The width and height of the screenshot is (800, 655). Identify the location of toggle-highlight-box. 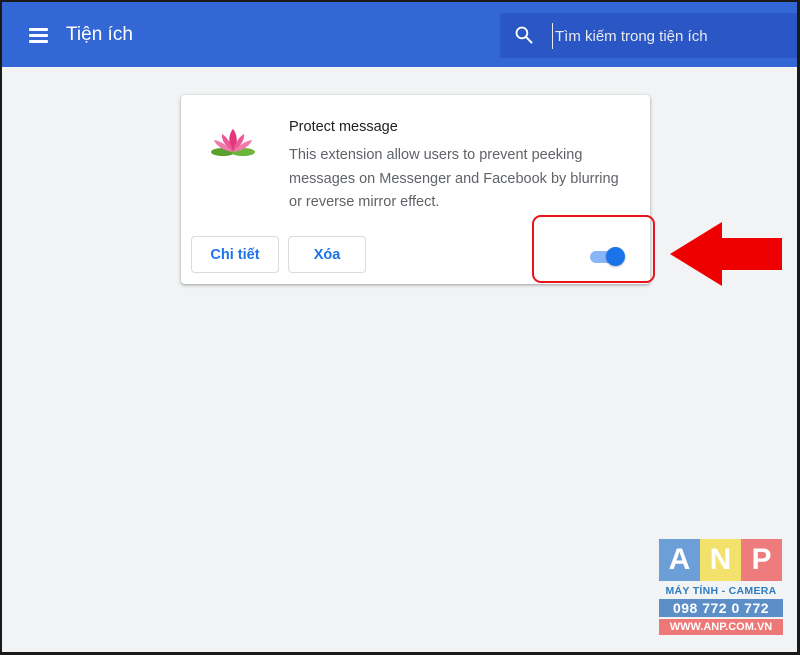
(593, 249).